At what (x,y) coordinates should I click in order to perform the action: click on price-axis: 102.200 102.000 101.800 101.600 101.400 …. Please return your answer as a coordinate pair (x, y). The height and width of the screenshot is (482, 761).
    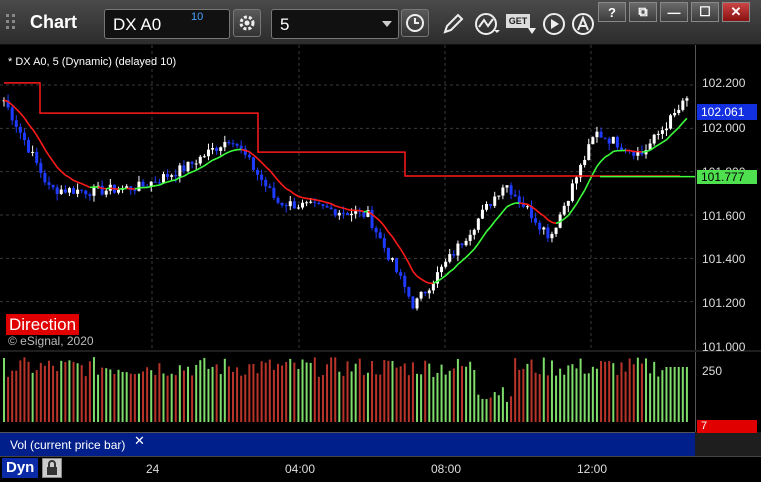
    Looking at the image, I should click on (728, 197).